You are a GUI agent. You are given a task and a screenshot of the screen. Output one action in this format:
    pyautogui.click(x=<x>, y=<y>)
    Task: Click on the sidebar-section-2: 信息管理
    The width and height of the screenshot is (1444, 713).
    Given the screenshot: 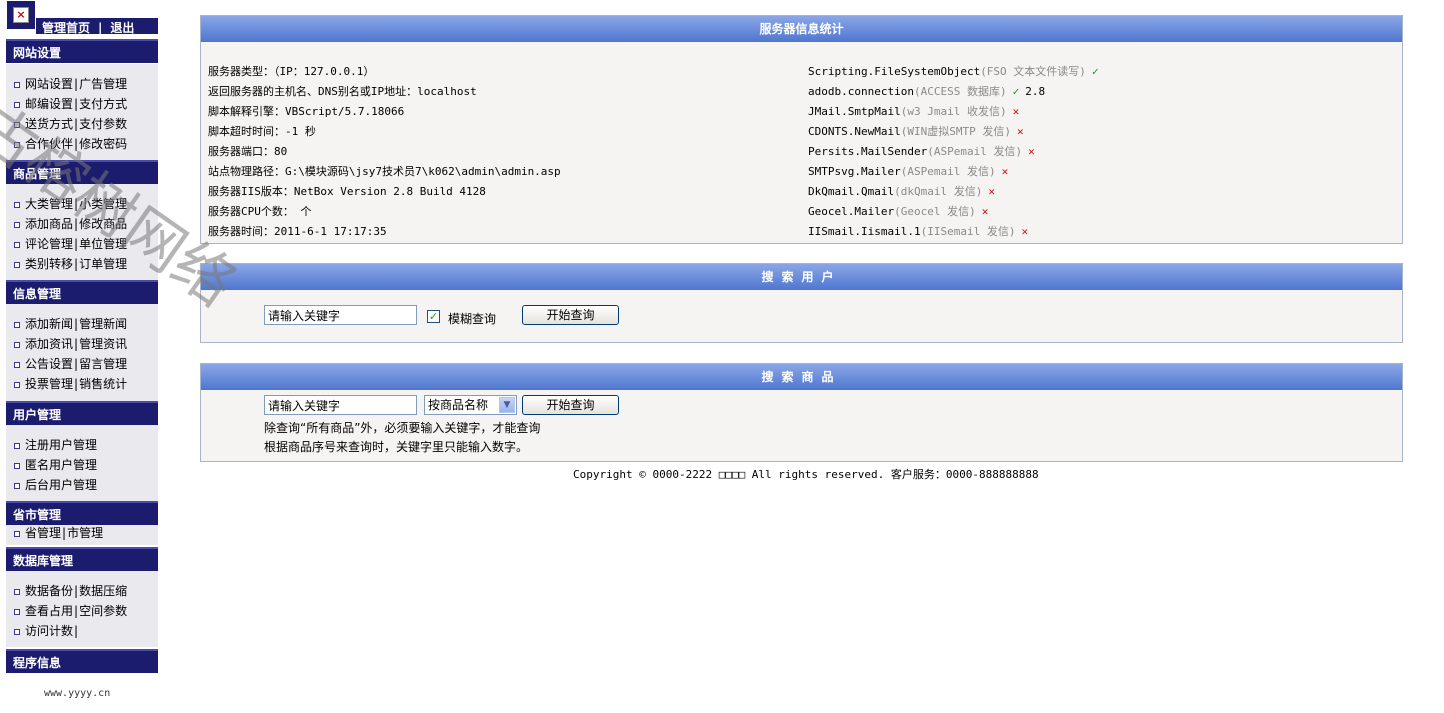 What is the action you would take?
    pyautogui.click(x=82, y=292)
    